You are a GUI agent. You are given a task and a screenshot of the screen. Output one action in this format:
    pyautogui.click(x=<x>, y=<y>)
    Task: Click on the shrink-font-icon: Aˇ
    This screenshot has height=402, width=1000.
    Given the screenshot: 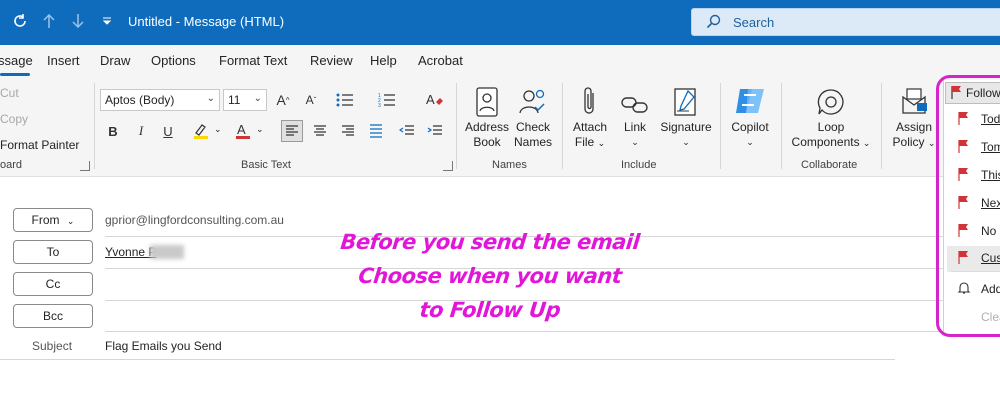 What is the action you would take?
    pyautogui.click(x=311, y=100)
    